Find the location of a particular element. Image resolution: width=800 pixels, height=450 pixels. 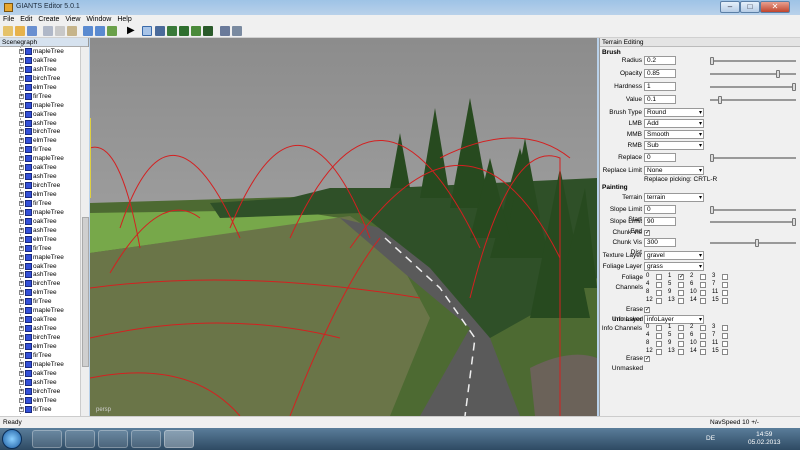

play-icon: ▶ is located at coordinates (132, 31).